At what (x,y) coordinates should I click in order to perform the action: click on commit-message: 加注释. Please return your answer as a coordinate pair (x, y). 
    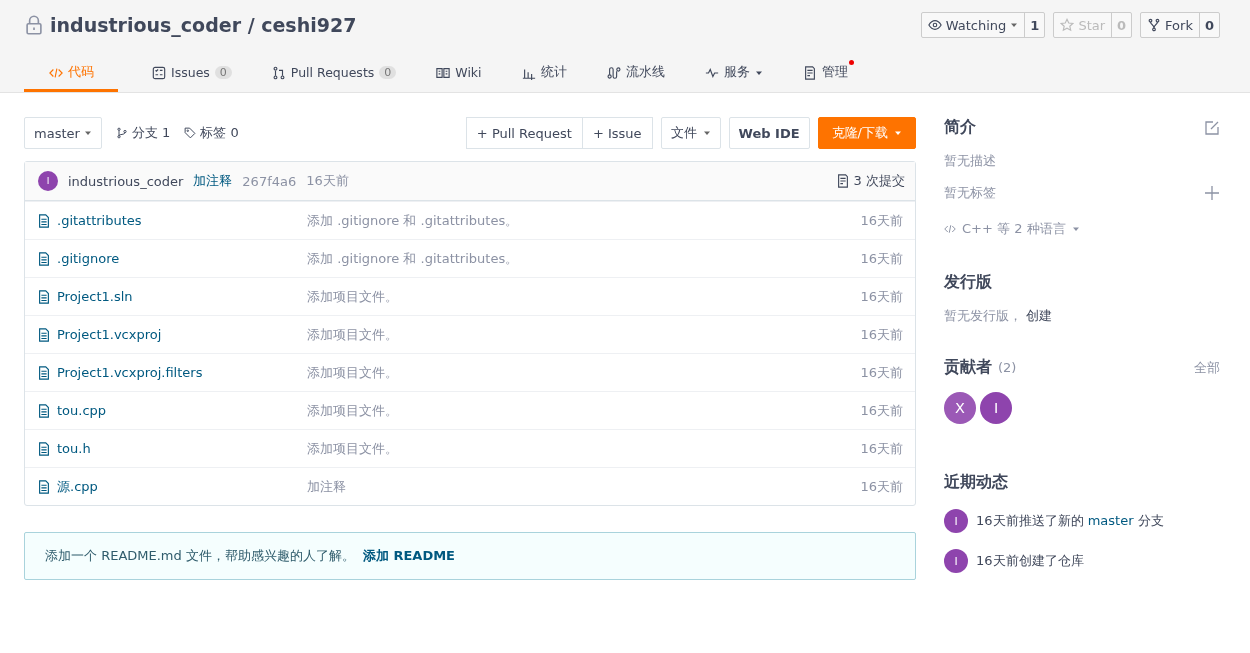
    Looking at the image, I should click on (213, 181).